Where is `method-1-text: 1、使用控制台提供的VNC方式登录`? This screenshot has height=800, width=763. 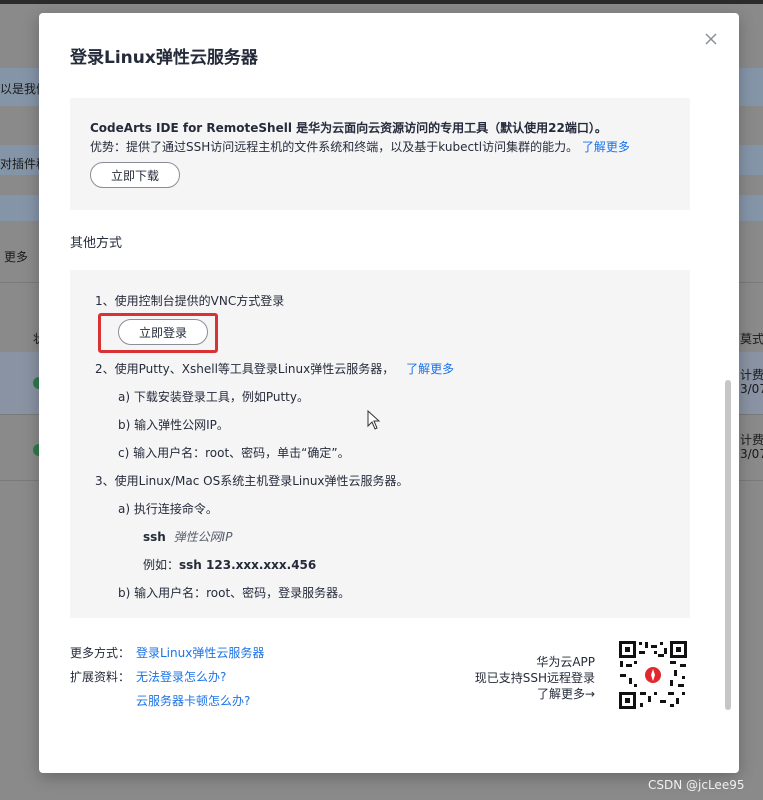 method-1-text: 1、使用控制台提供的VNC方式登录 is located at coordinates (190, 301).